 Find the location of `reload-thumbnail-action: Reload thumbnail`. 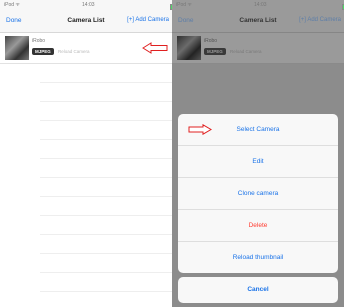

reload-thumbnail-action: Reload thumbnail is located at coordinates (258, 257).